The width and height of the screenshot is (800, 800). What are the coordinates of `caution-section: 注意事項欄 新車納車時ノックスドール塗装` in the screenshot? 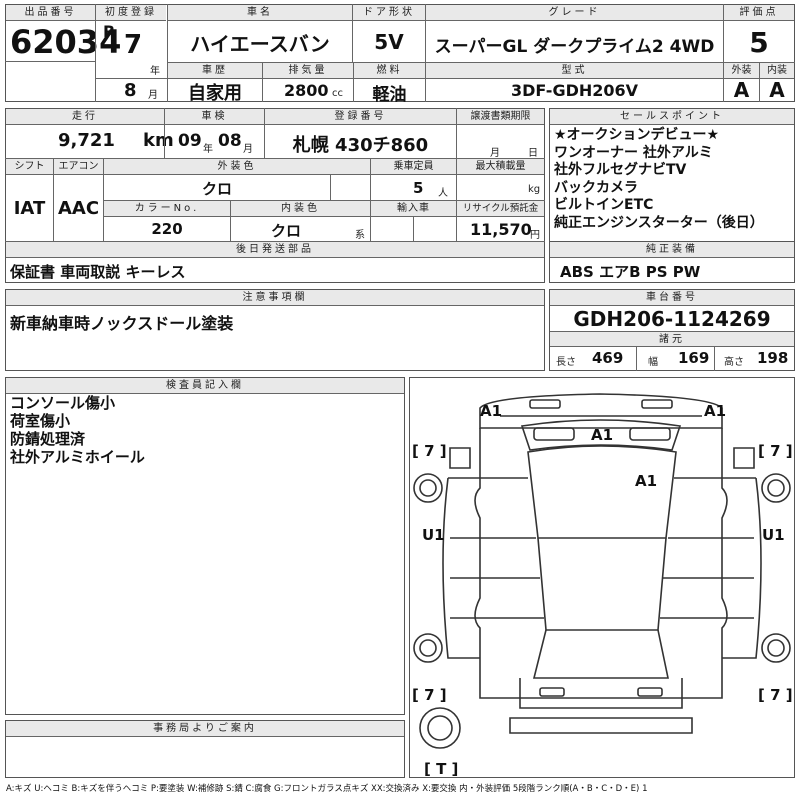 It's located at (275, 330).